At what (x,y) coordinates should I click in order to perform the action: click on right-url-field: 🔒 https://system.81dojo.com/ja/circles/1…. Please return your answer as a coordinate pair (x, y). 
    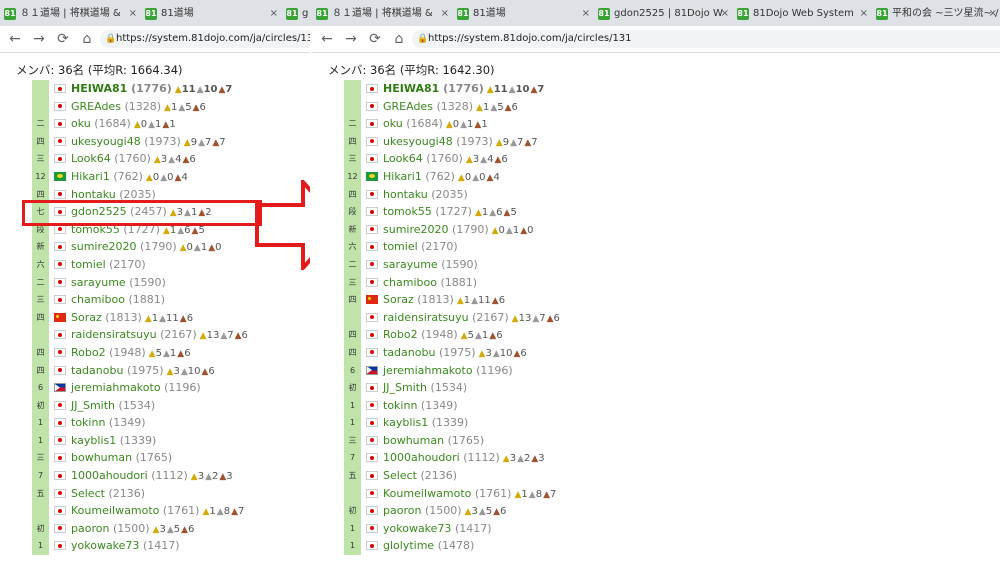
    Looking at the image, I should click on (706, 39).